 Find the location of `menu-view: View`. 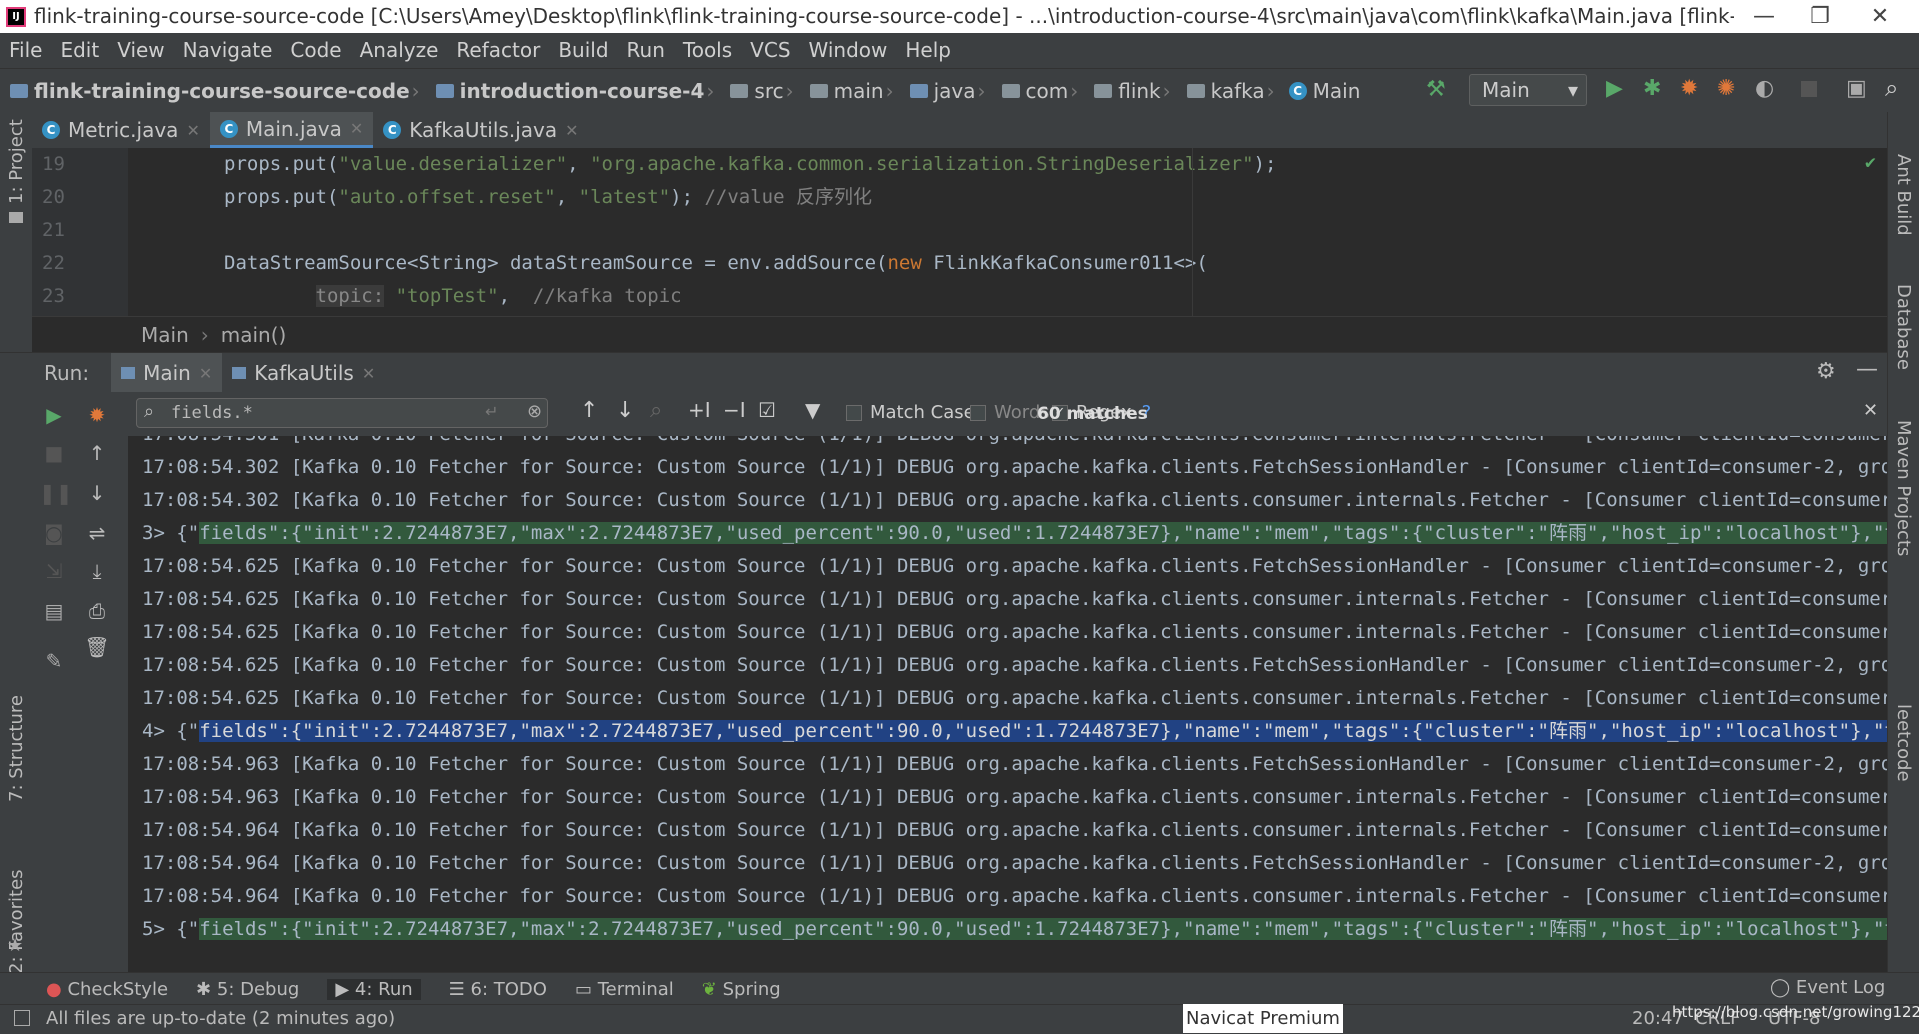

menu-view: View is located at coordinates (140, 50).